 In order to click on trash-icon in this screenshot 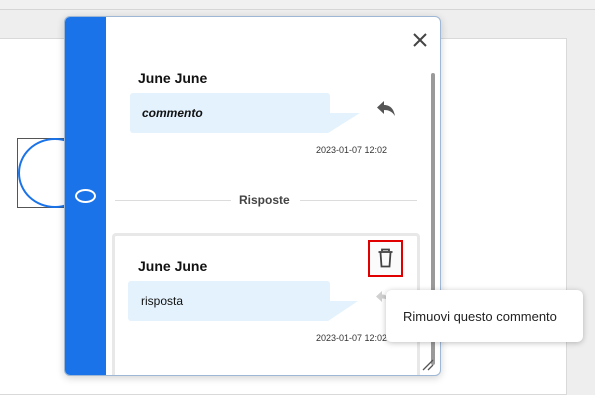, I will do `click(385, 258)`.